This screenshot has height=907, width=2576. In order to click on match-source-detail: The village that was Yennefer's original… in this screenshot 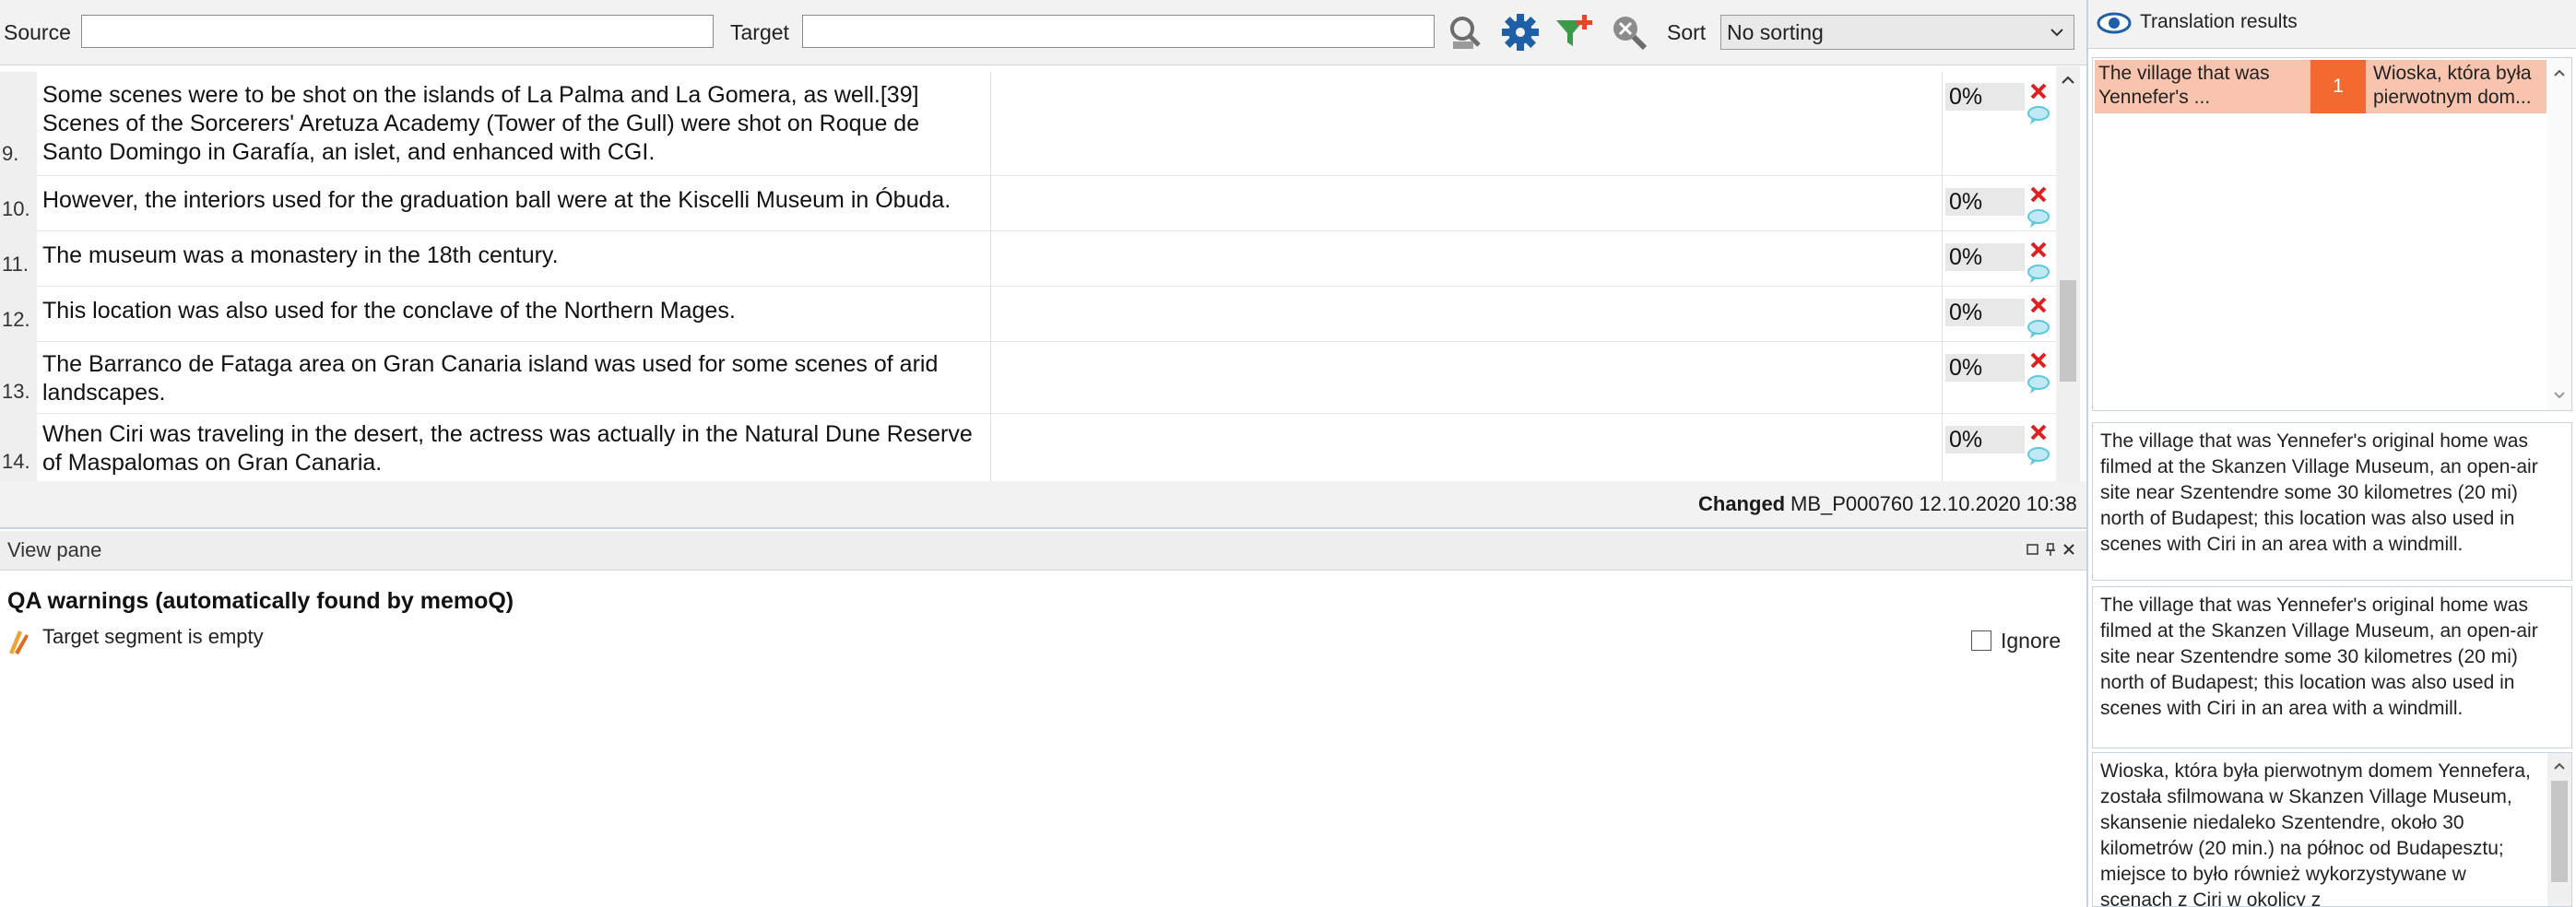, I will do `click(2332, 667)`.